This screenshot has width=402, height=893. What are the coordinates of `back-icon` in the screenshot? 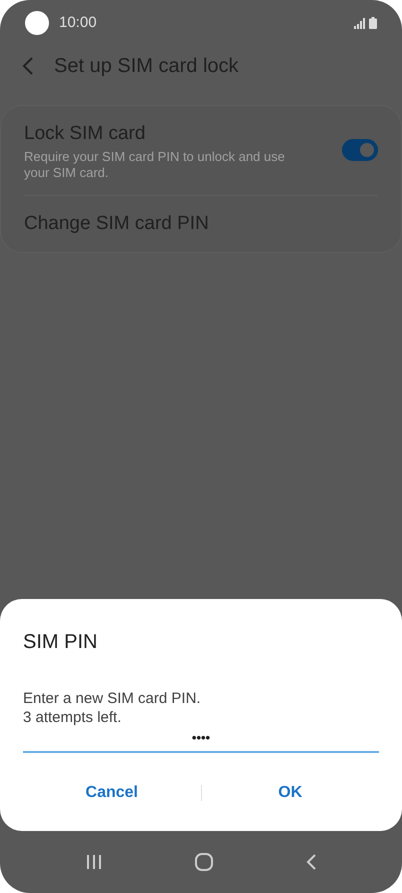 It's located at (28, 66).